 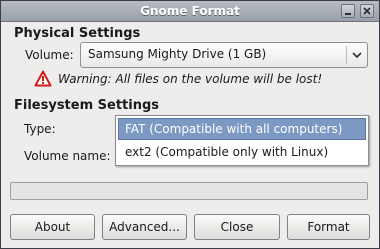 I want to click on chevron-down-icon, so click(x=357, y=55).